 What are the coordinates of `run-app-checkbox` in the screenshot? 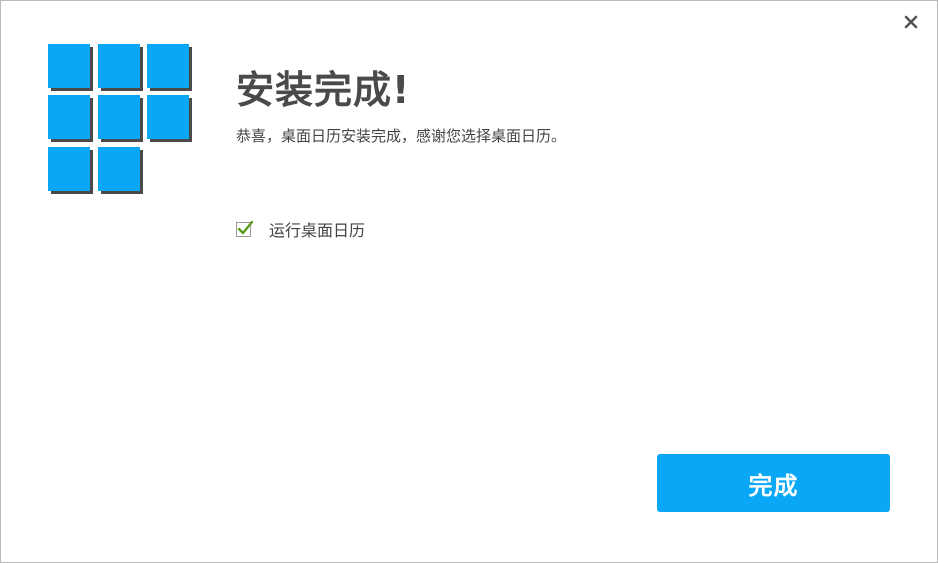 It's located at (245, 228).